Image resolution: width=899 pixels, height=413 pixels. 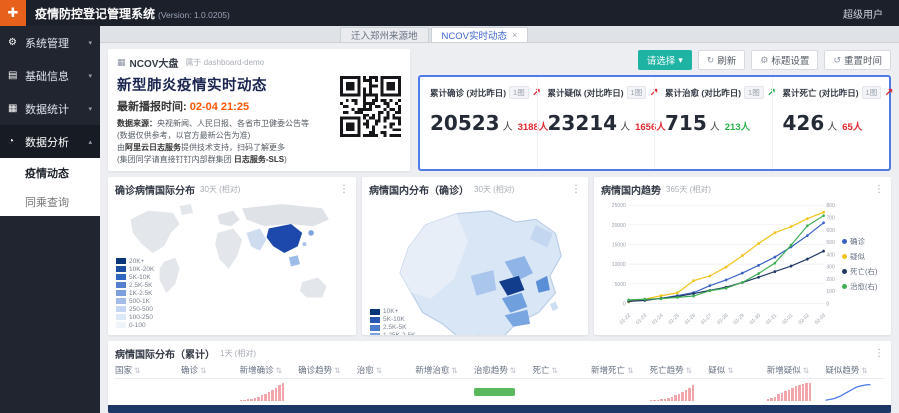 What do you see at coordinates (664, 60) in the screenshot?
I see `filter-select: 请选择 ▾` at bounding box center [664, 60].